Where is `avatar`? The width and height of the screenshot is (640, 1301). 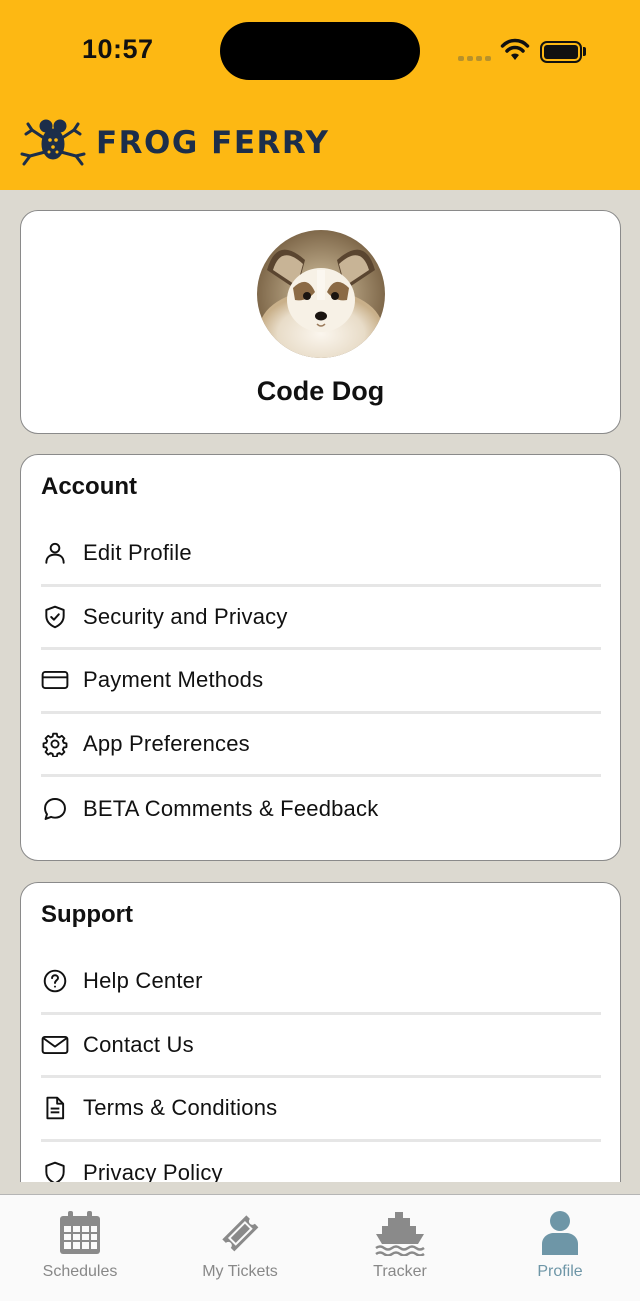 avatar is located at coordinates (321, 294).